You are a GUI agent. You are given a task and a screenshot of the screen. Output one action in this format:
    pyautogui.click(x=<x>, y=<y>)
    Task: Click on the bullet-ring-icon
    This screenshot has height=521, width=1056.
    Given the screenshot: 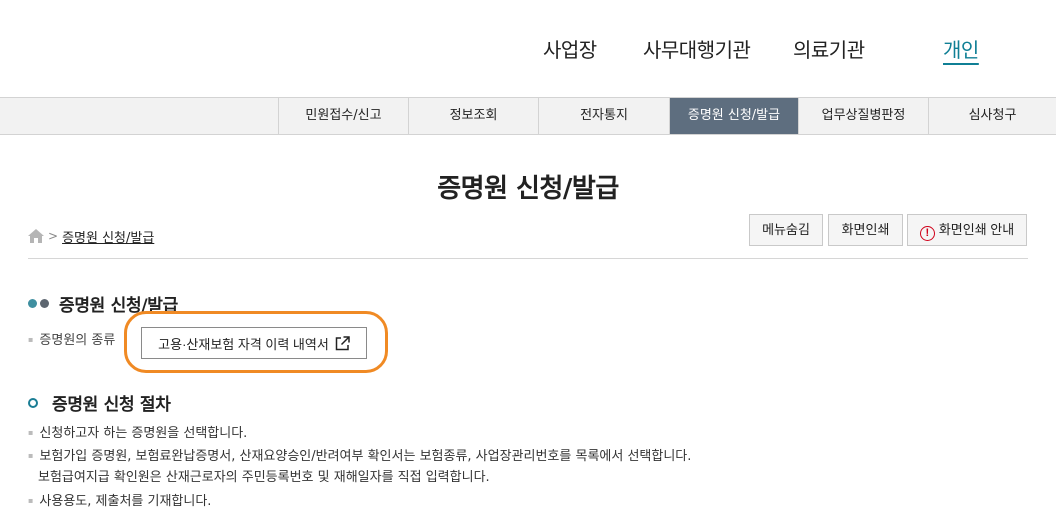 What is the action you would take?
    pyautogui.click(x=33, y=402)
    